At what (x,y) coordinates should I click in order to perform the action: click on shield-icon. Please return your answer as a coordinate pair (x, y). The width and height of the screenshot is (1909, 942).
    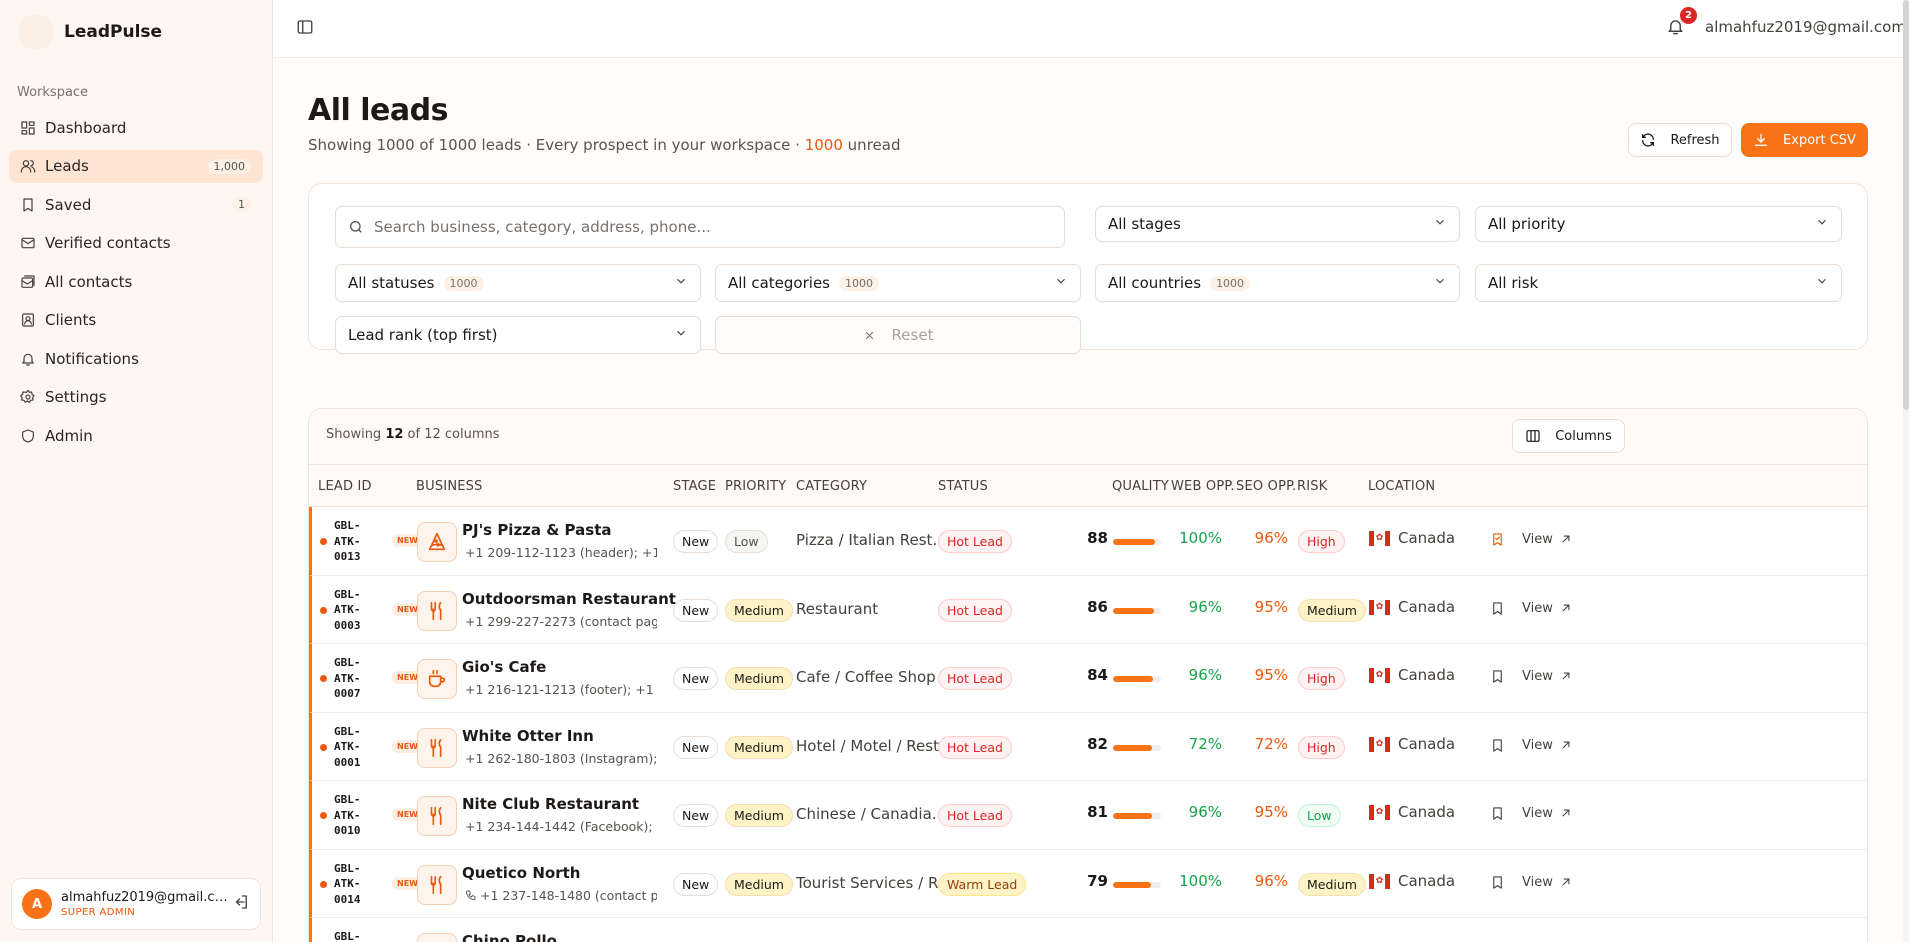
    Looking at the image, I should click on (28, 436).